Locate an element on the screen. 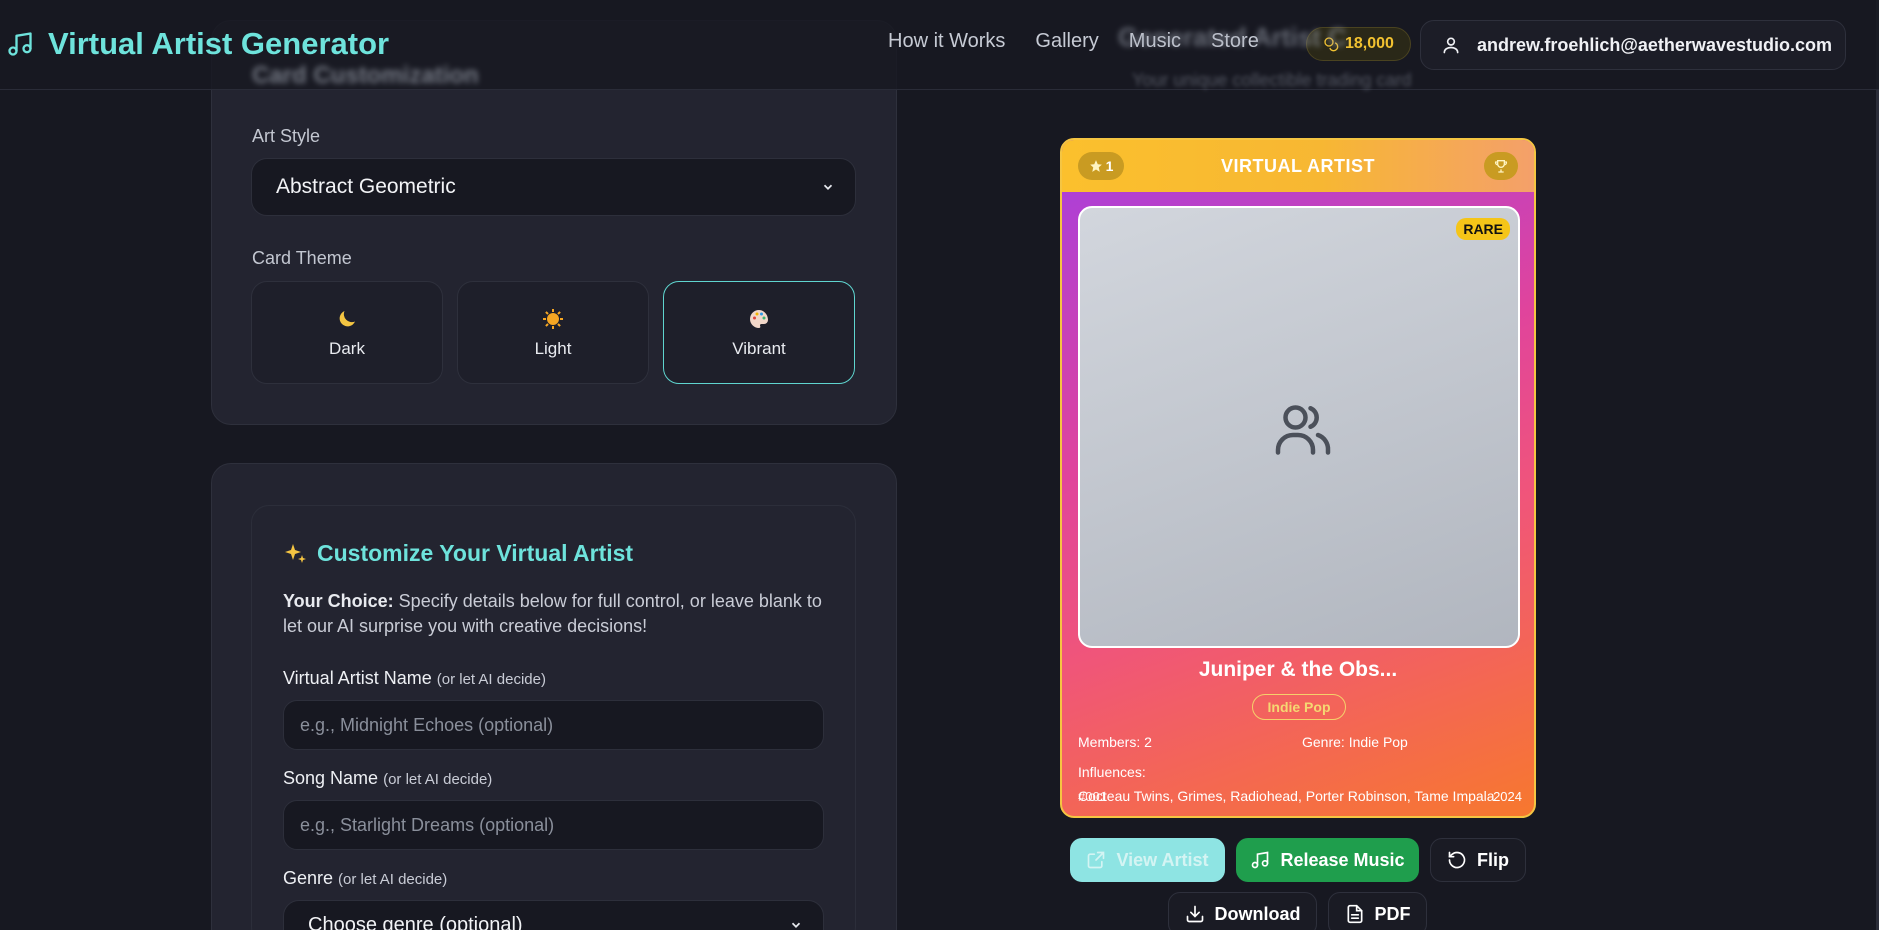 The height and width of the screenshot is (930, 1879). artist-name-label-text: Virtual Artist Name is located at coordinates (357, 678).